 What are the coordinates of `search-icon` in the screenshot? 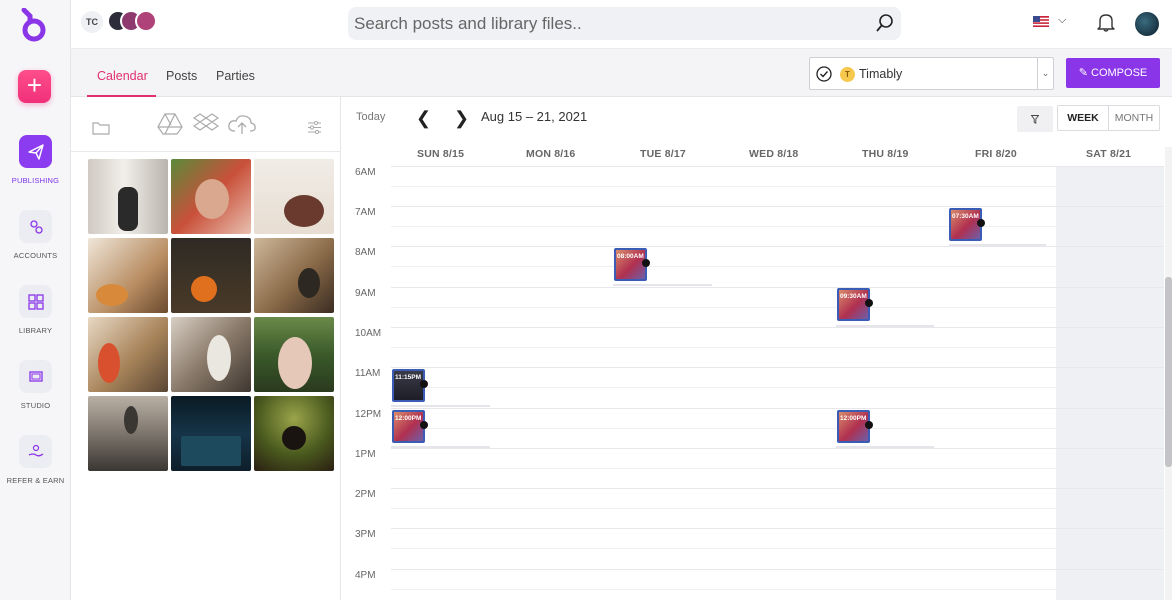 It's located at (885, 23).